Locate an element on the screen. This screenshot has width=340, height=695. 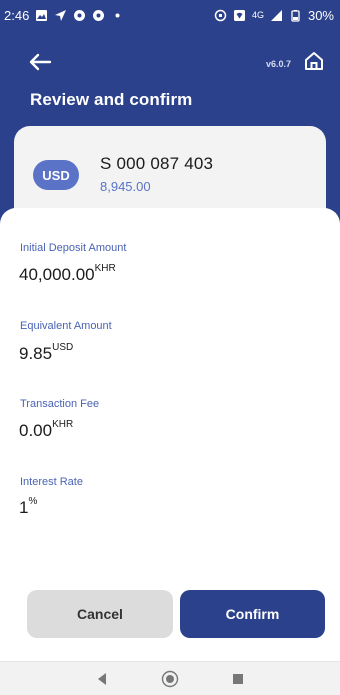
status-time: 2:46 is located at coordinates (17, 15).